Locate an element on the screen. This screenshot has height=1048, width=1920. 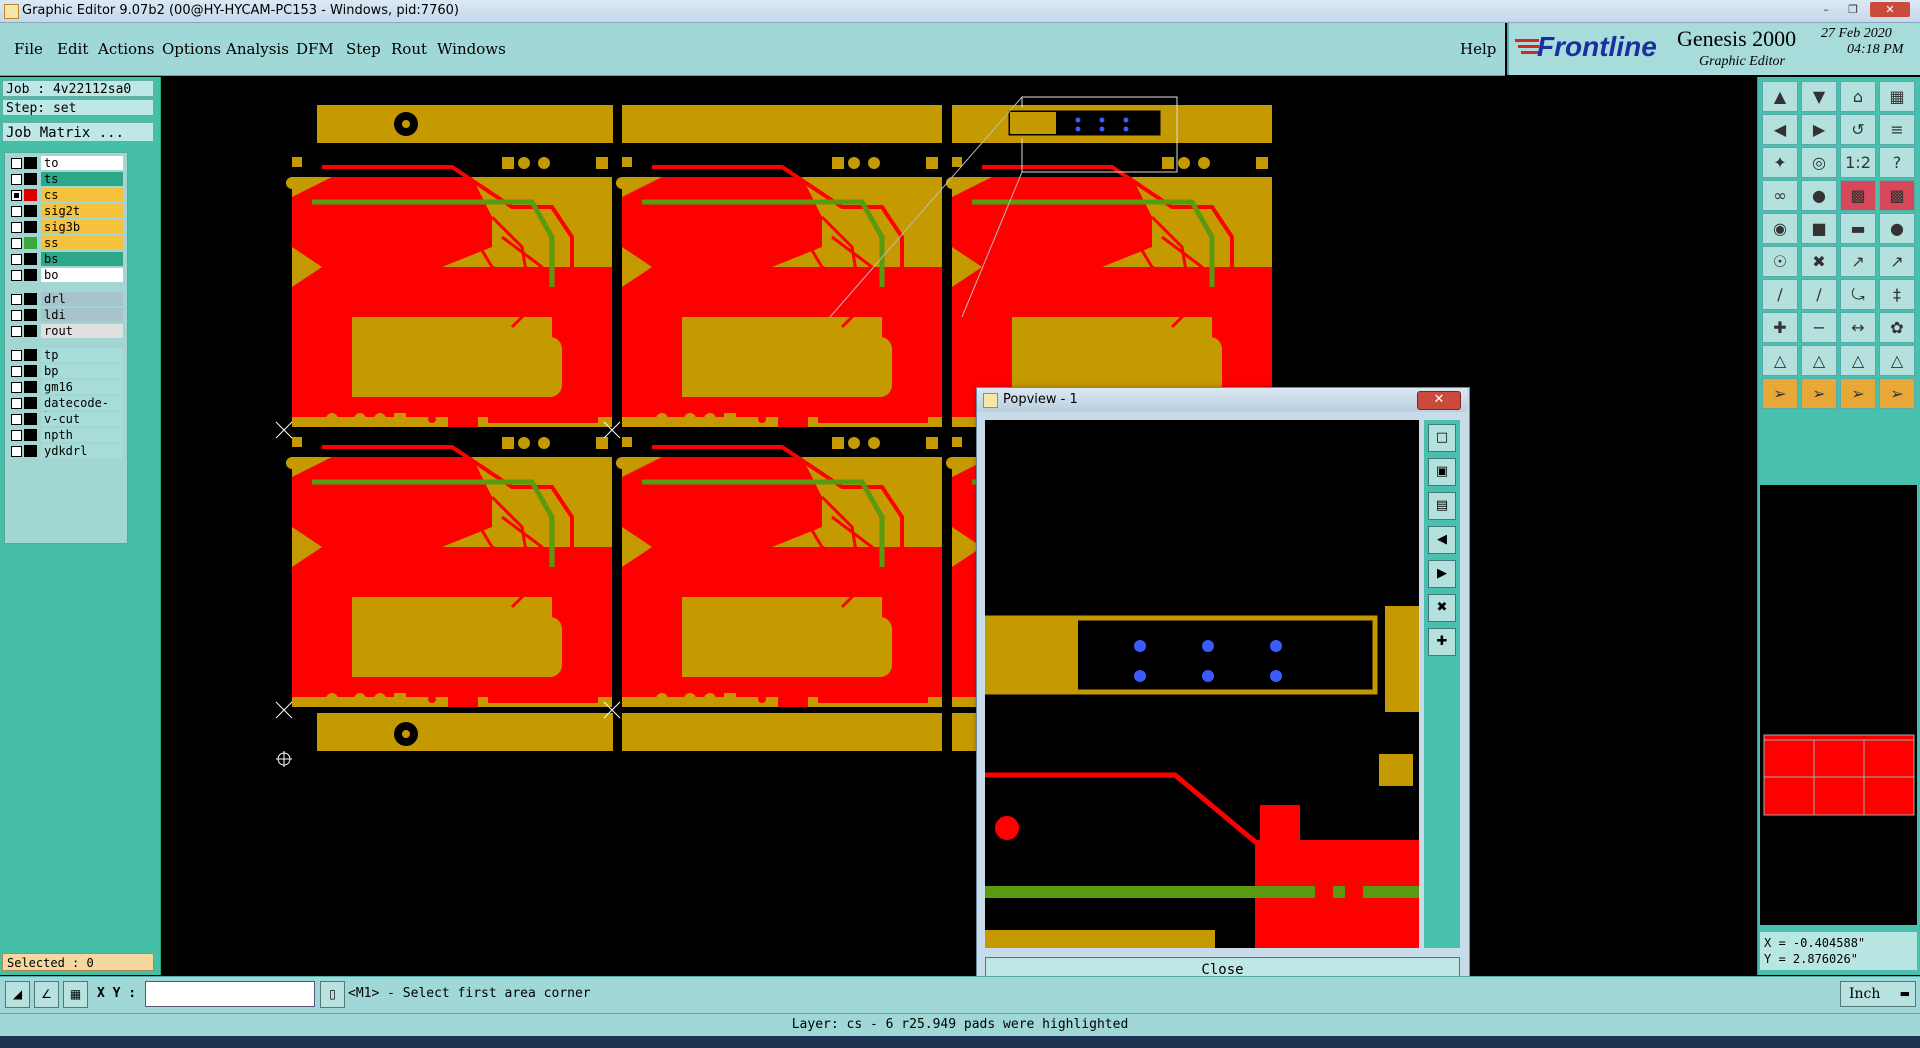
line-blue-icon: ∕ is located at coordinates (1819, 294).